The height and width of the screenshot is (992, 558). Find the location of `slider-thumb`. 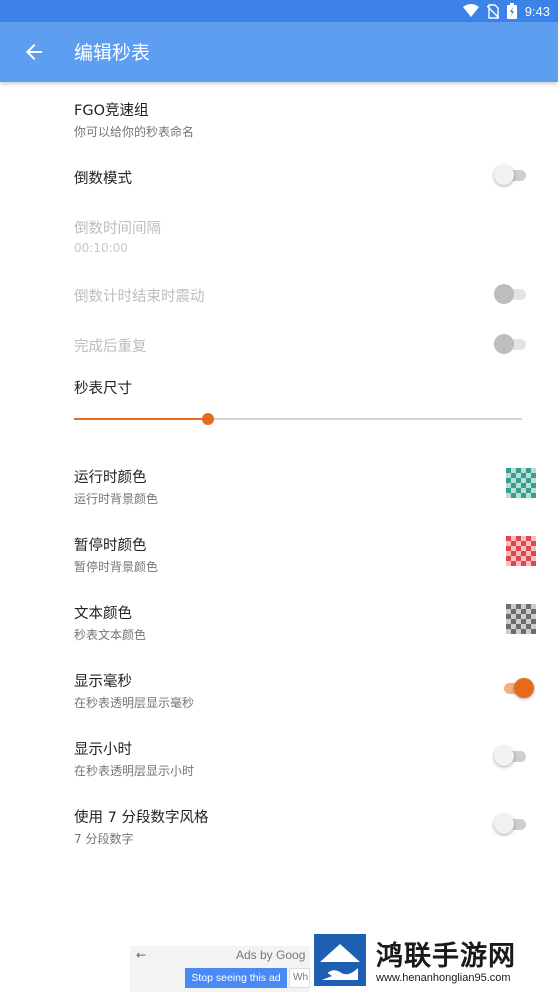

slider-thumb is located at coordinates (208, 419).